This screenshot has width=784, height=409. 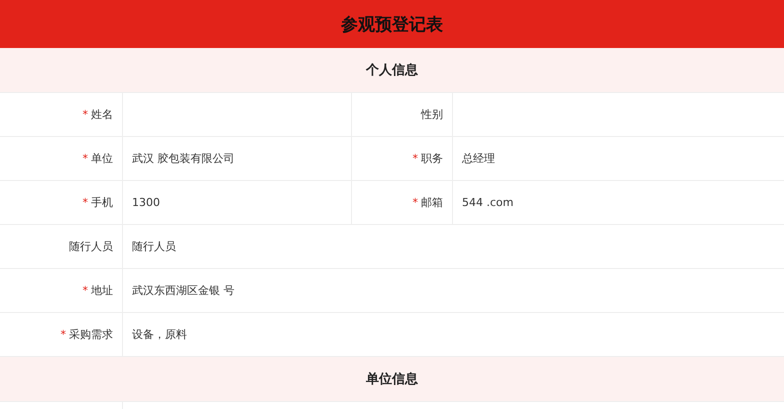 What do you see at coordinates (183, 290) in the screenshot?
I see `field-value: 武汉东西湖区金银 号` at bounding box center [183, 290].